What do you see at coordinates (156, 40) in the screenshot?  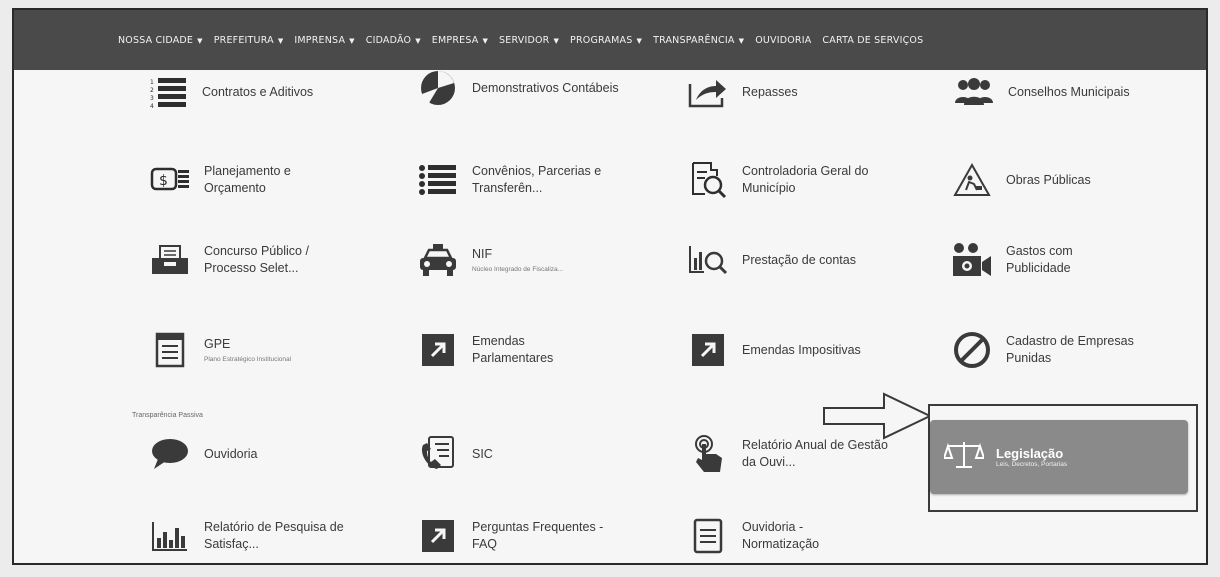 I see `nav-label: NOSSA CIDADE` at bounding box center [156, 40].